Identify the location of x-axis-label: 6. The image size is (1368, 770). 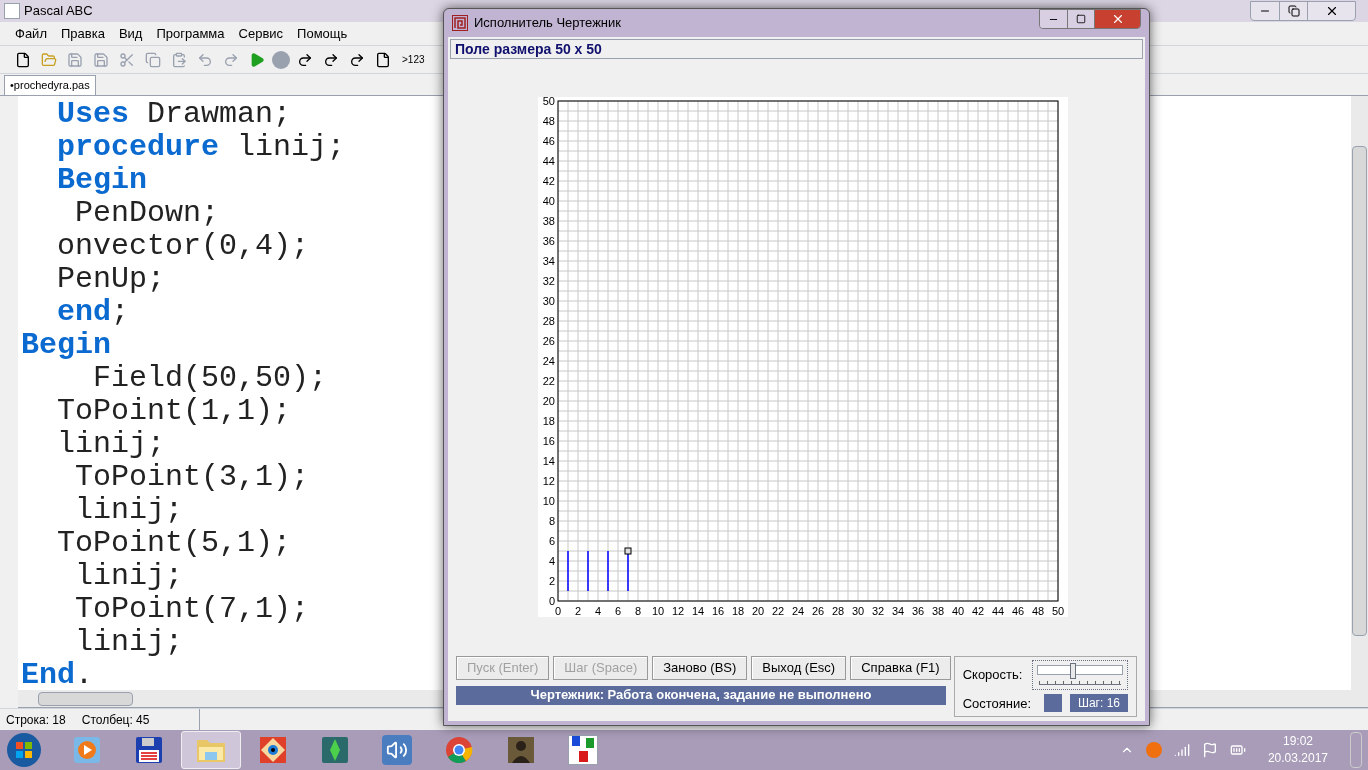
(617, 611).